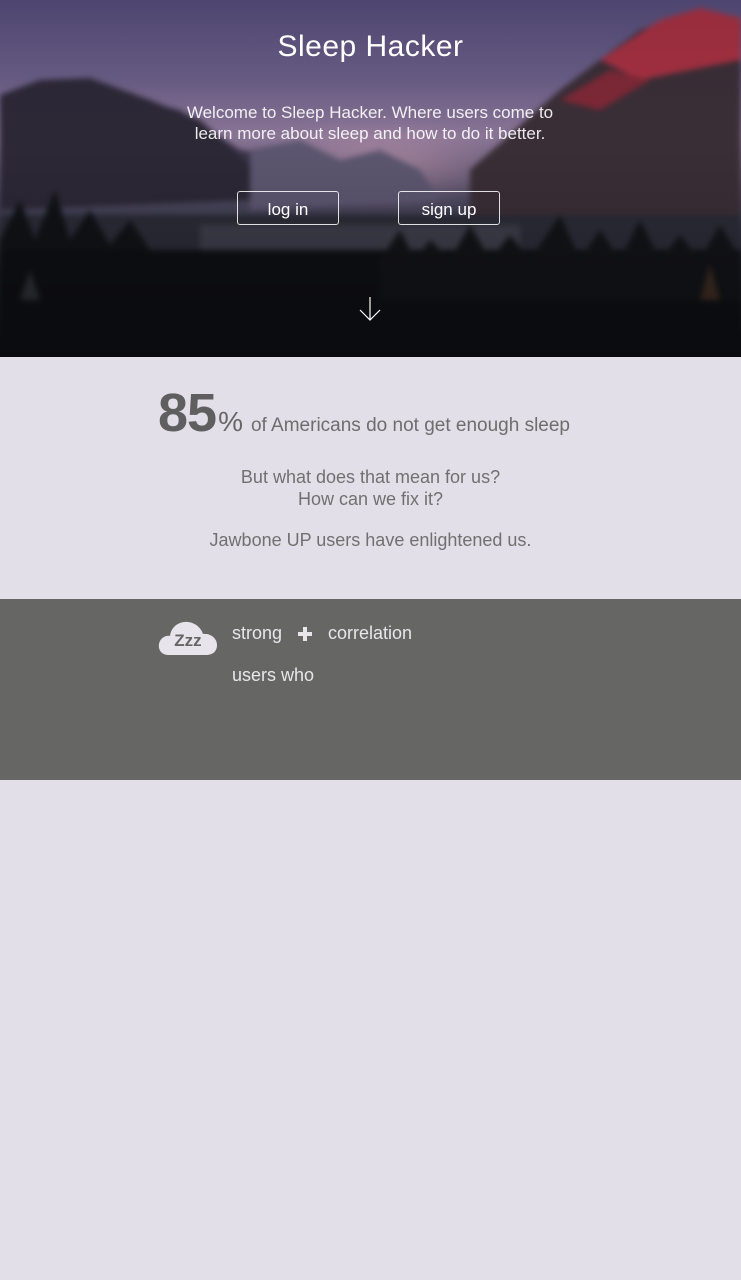  I want to click on cloud-zzz-icon: Zzz, so click(187, 638).